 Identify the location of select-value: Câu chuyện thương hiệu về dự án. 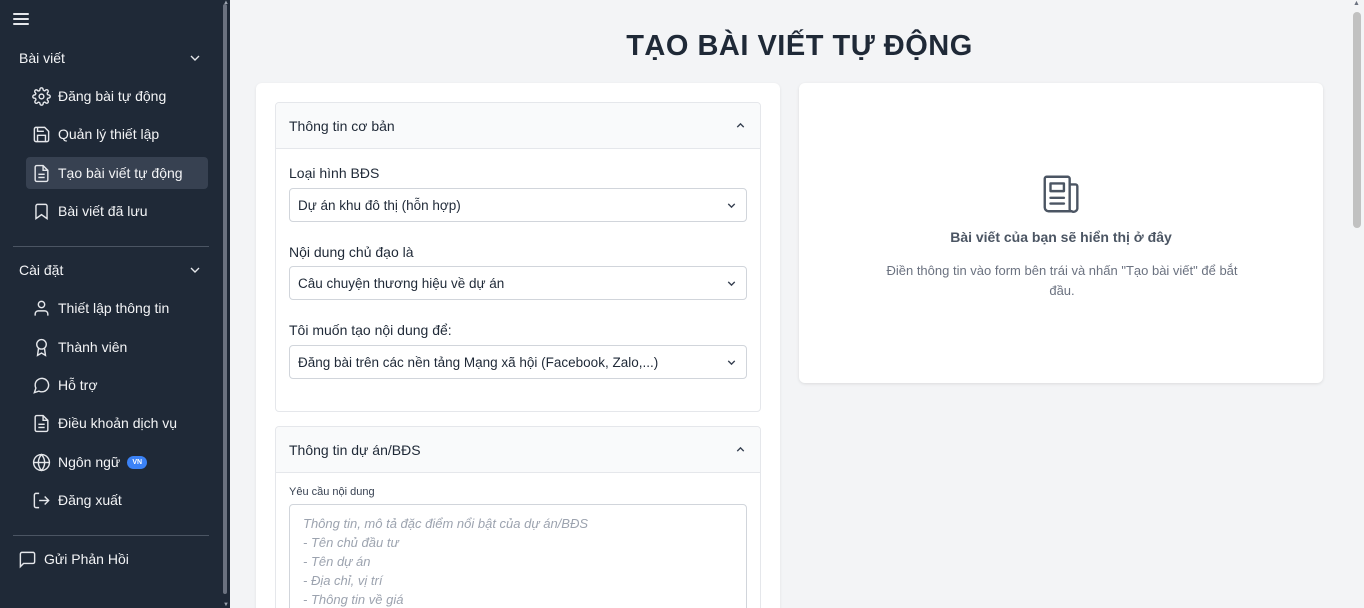
(401, 283).